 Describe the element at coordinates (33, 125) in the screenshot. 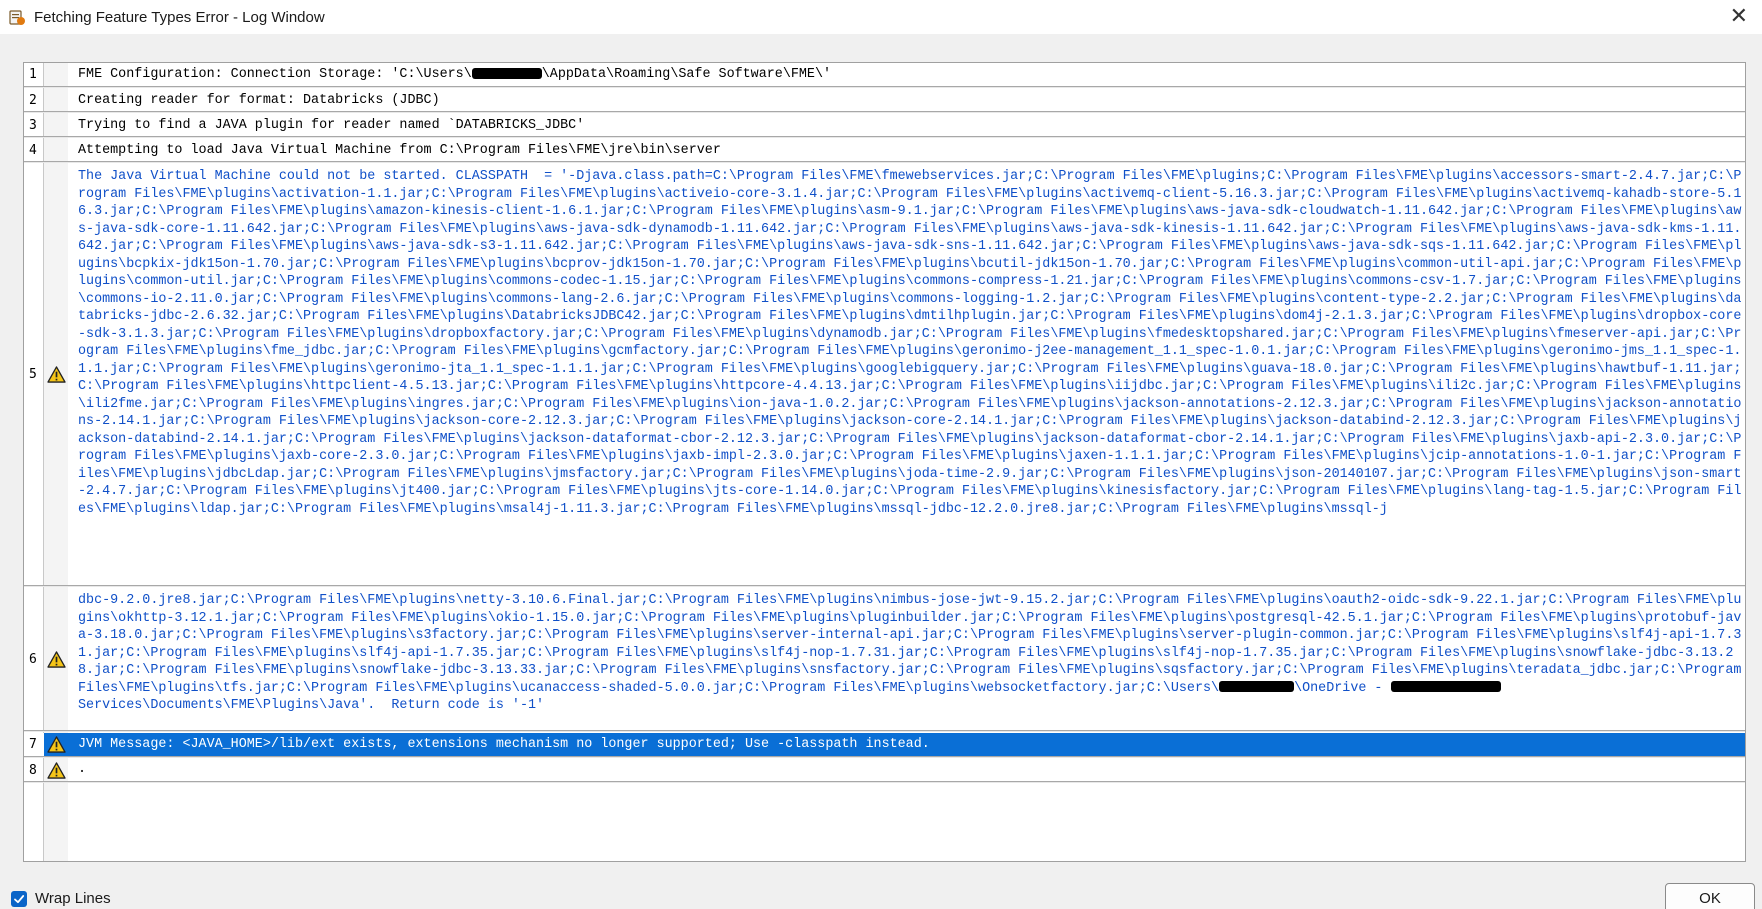

I see `line-number: 3` at that location.